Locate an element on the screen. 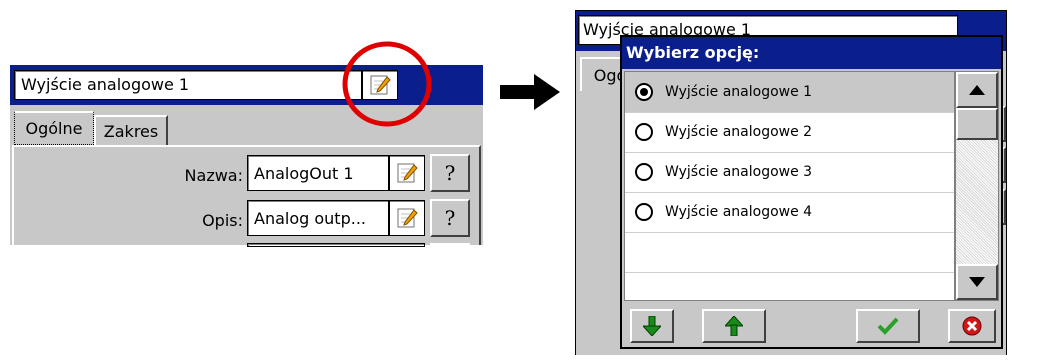  cancel-button is located at coordinates (972, 326).